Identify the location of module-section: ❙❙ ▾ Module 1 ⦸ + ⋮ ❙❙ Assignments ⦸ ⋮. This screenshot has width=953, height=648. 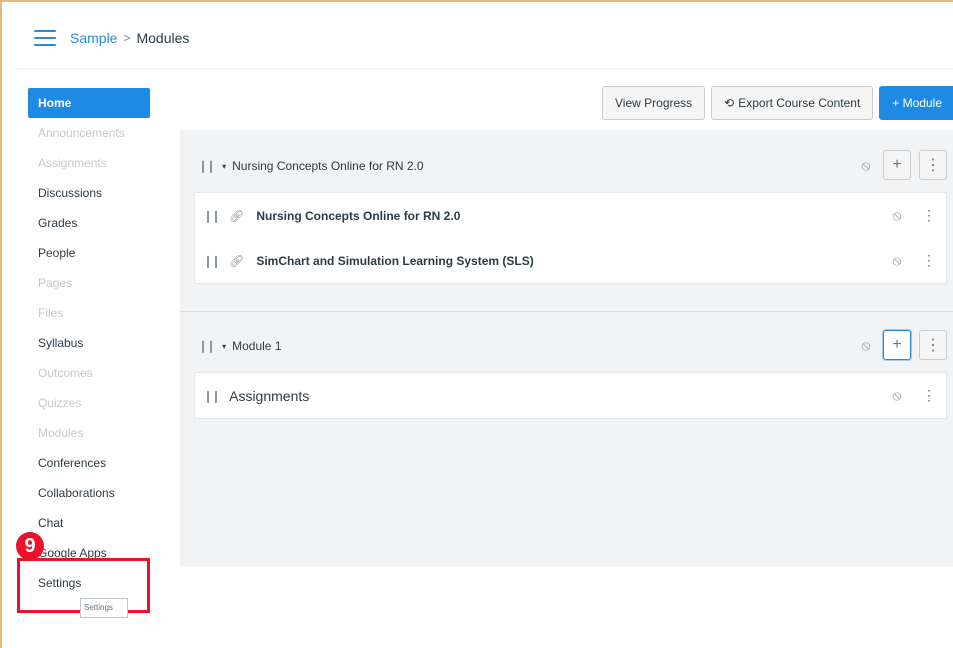
(566, 369).